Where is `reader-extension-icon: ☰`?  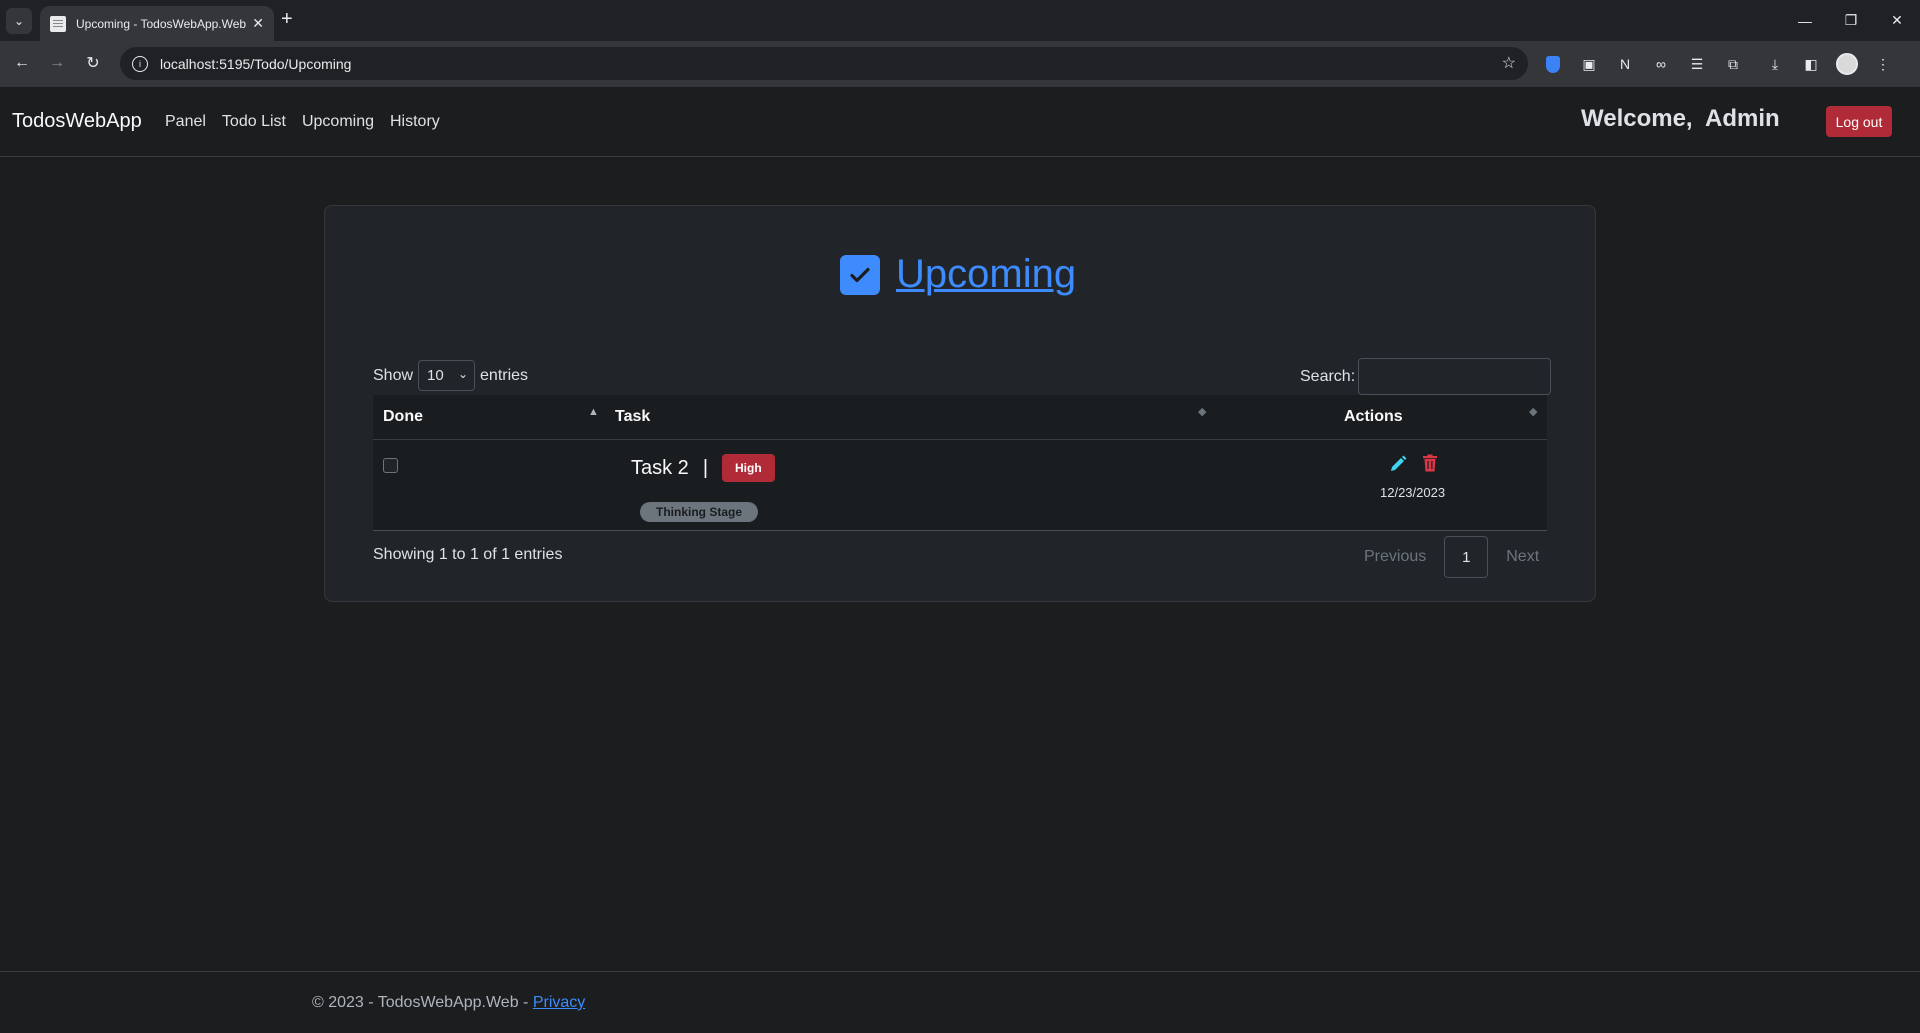 reader-extension-icon: ☰ is located at coordinates (1697, 64).